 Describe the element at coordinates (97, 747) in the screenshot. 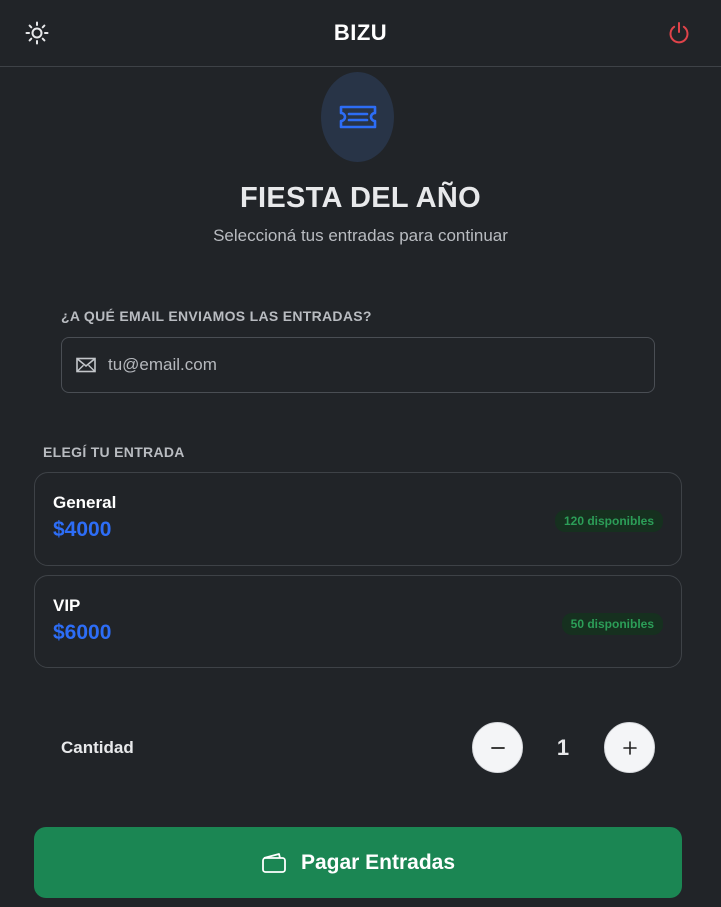

I see `quantity-label: Cantidad` at that location.